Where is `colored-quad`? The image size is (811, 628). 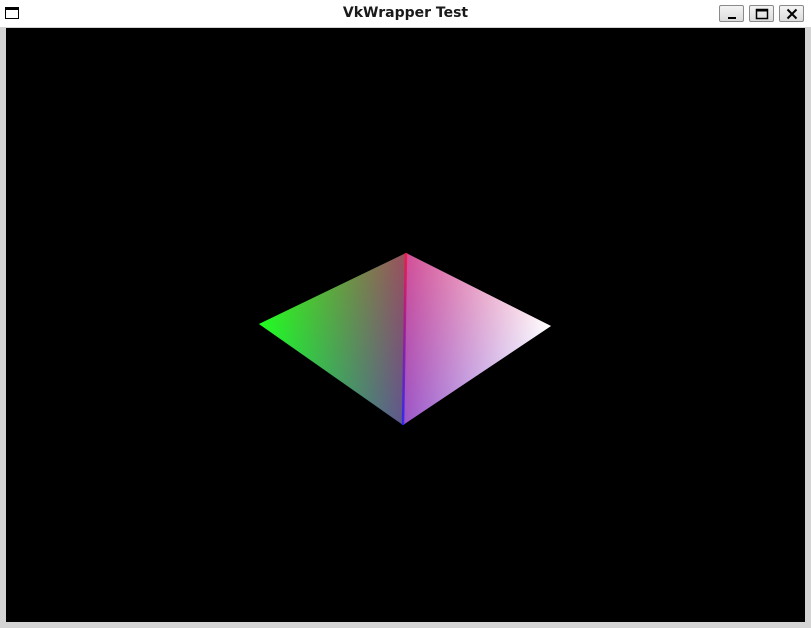
colored-quad is located at coordinates (405, 339).